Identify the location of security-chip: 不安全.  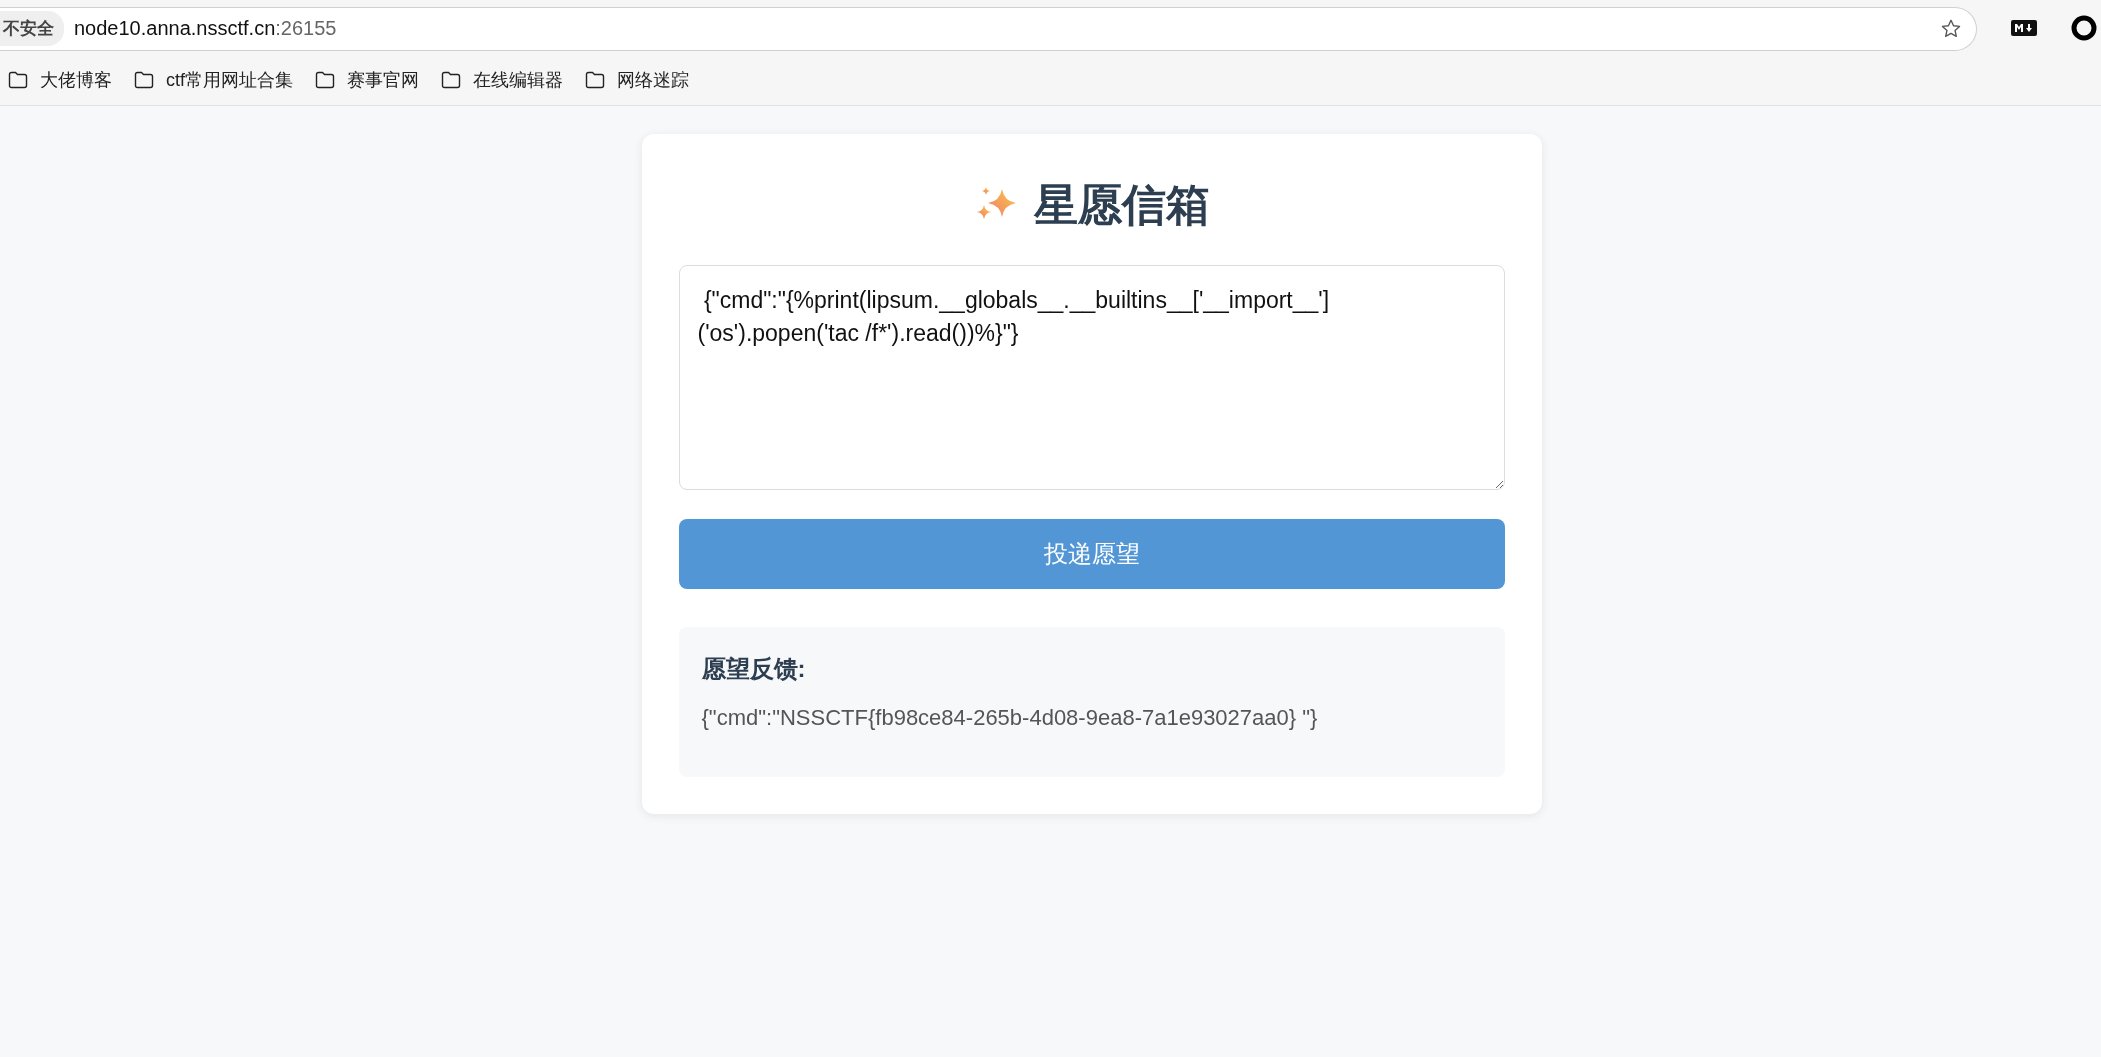
(32, 28).